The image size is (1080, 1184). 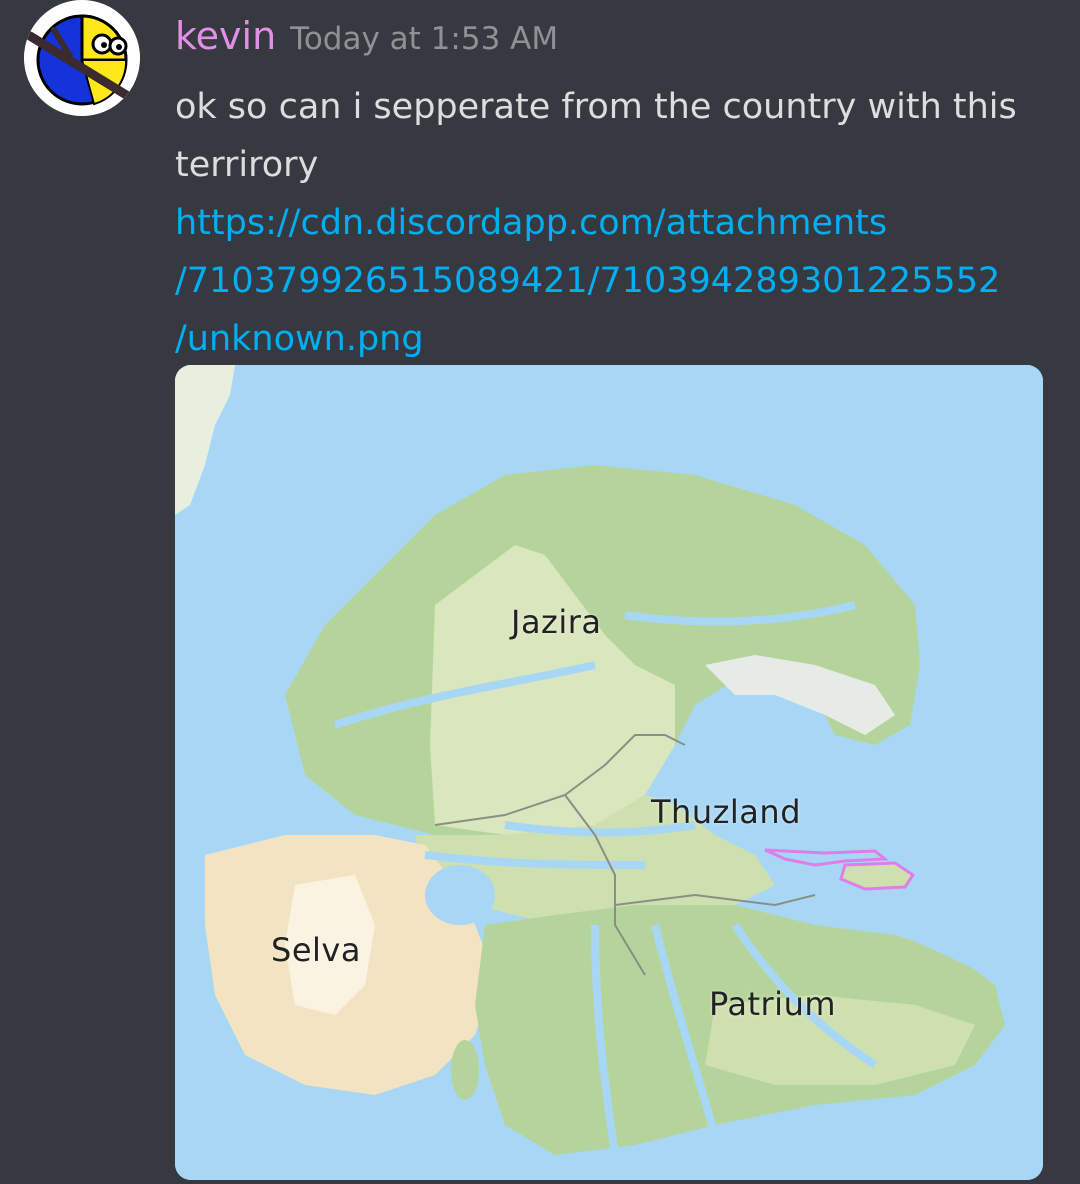 I want to click on attachment-link-line: https://cdn.discordapp.com/attachments, so click(x=605, y=223).